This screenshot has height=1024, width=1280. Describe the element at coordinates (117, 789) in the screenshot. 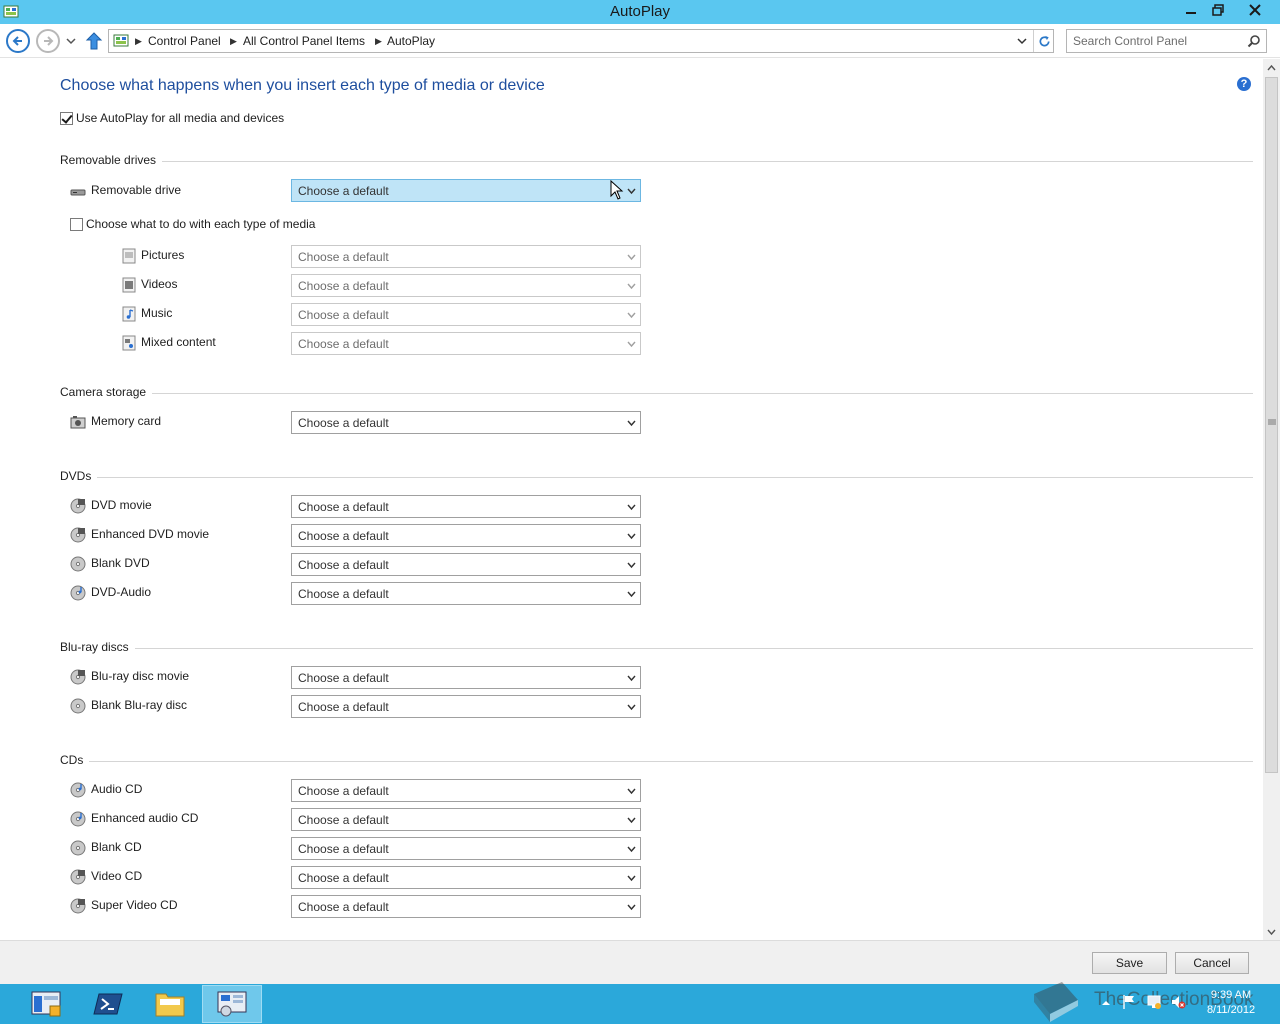

I see `row-label-audio-cd: Audio CD` at that location.